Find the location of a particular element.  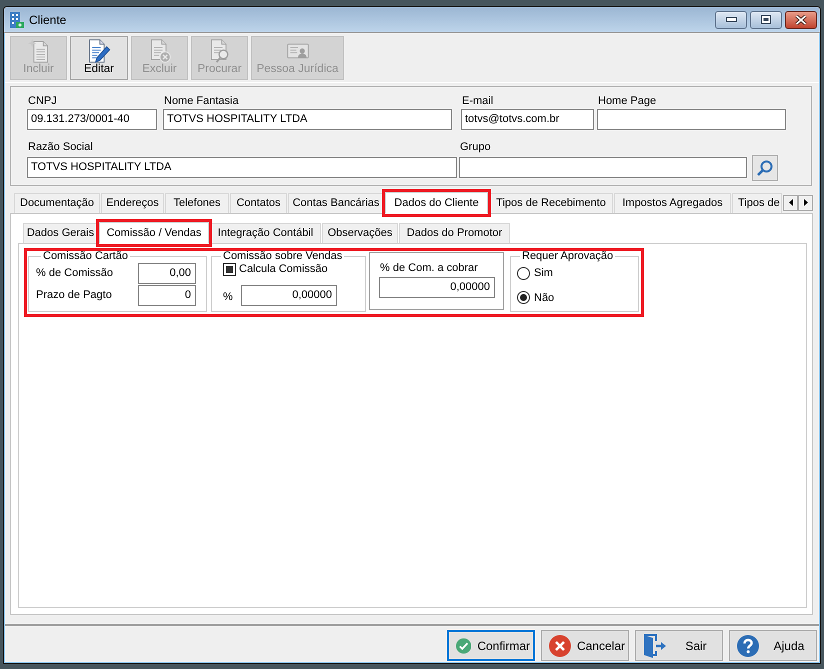

footer-button: Sair is located at coordinates (679, 645).